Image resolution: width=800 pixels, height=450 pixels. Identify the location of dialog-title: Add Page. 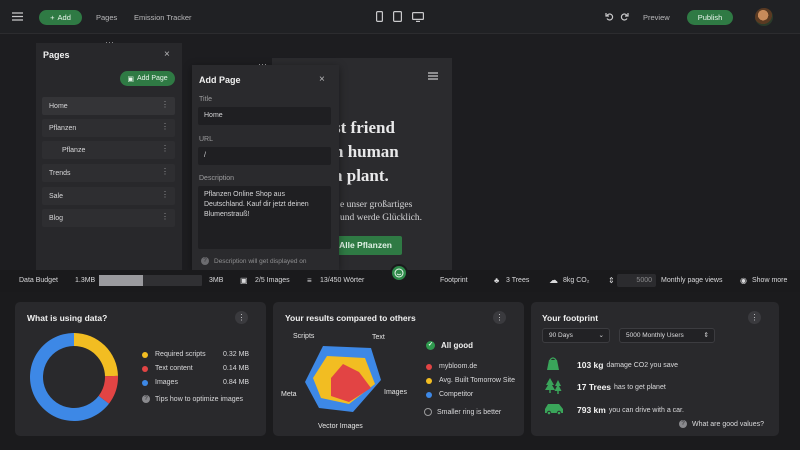
(220, 80).